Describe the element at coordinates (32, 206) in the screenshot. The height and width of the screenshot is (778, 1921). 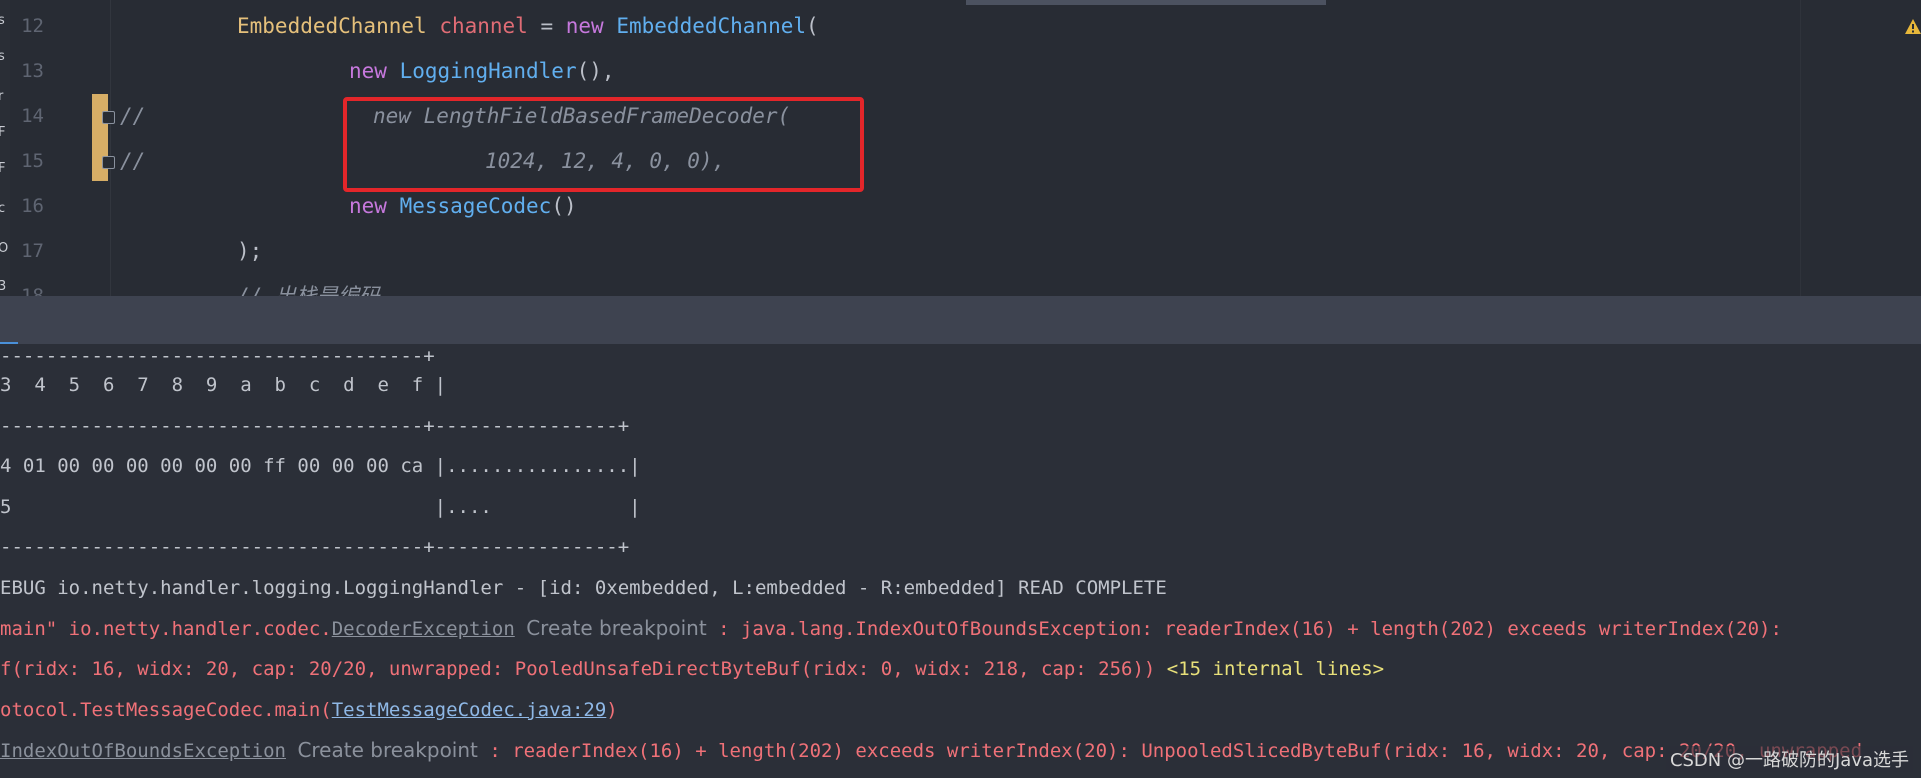
I see `line-number: 16` at that location.